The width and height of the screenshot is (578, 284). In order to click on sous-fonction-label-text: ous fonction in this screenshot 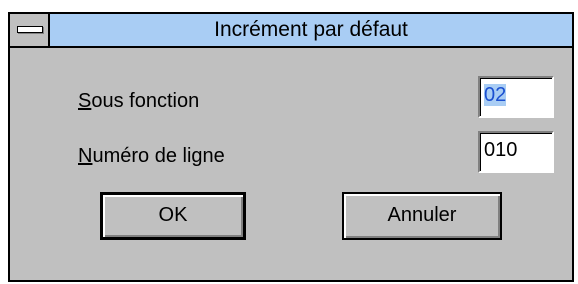, I will do `click(145, 101)`.